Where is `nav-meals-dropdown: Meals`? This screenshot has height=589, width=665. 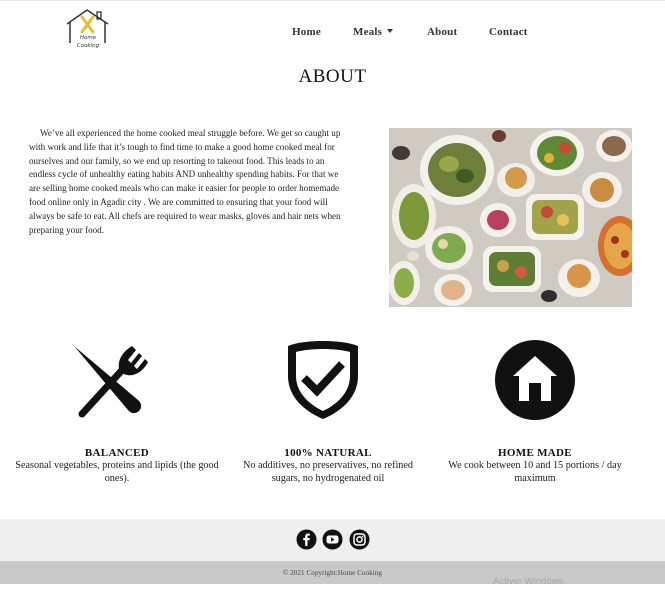
nav-meals-dropdown: Meals is located at coordinates (373, 32).